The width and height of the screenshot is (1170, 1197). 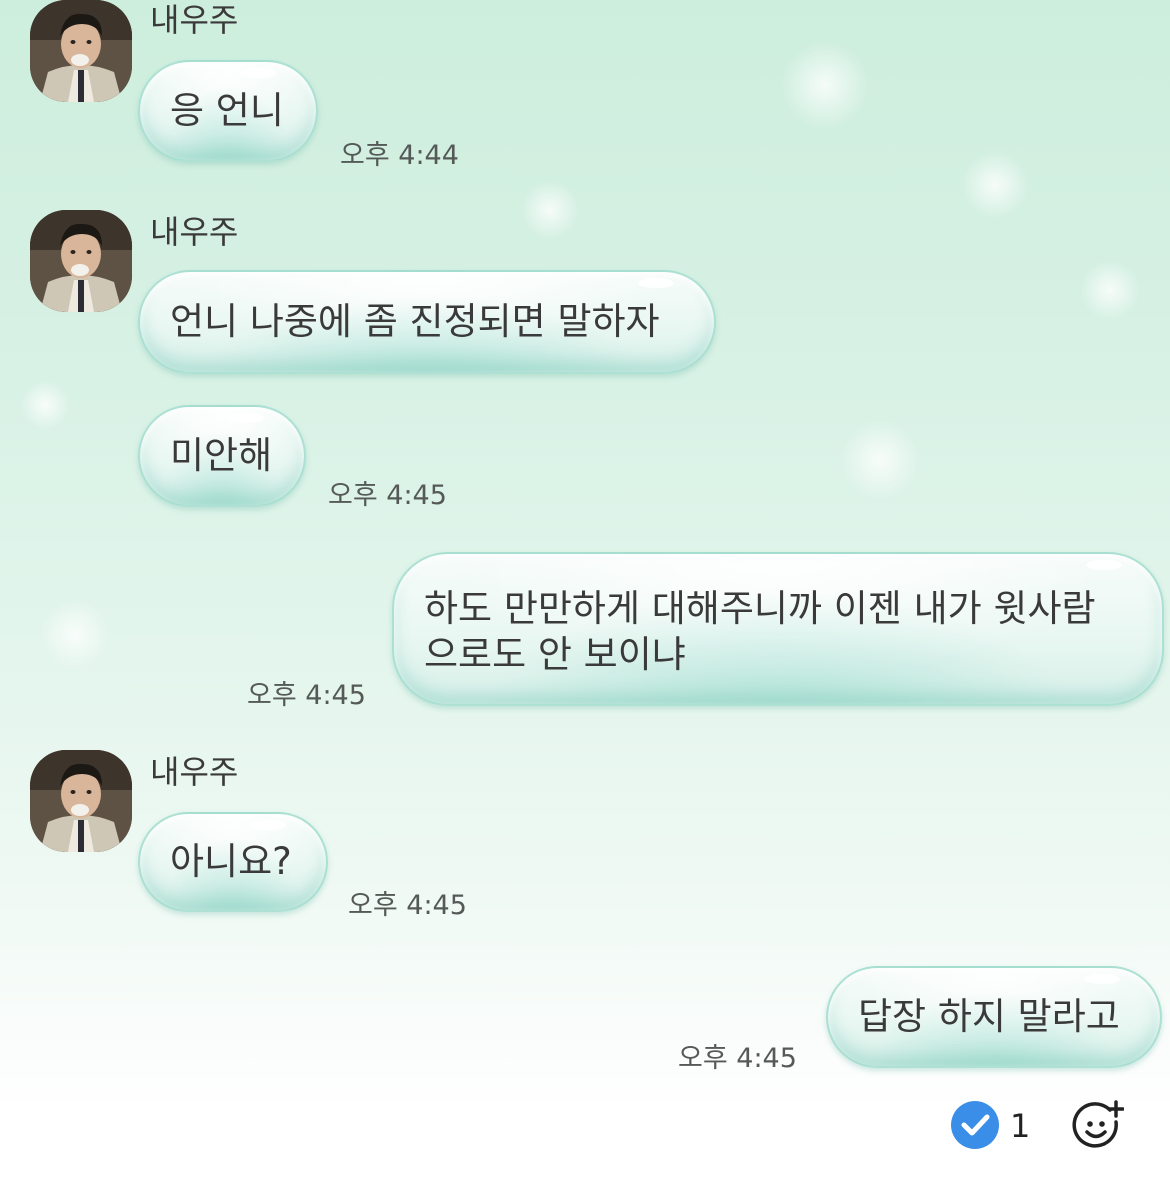 I want to click on check-circle-icon, so click(x=975, y=1125).